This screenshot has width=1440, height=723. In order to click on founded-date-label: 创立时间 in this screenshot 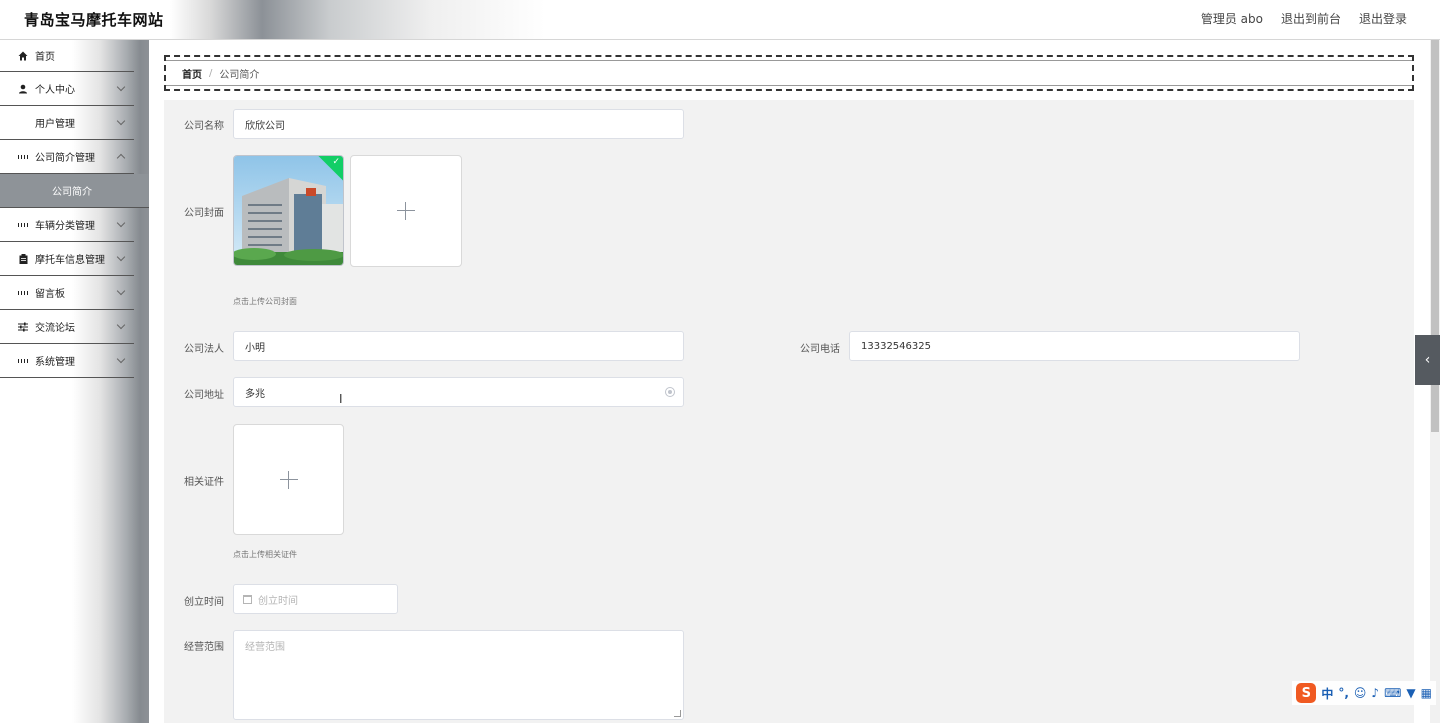, I will do `click(204, 602)`.